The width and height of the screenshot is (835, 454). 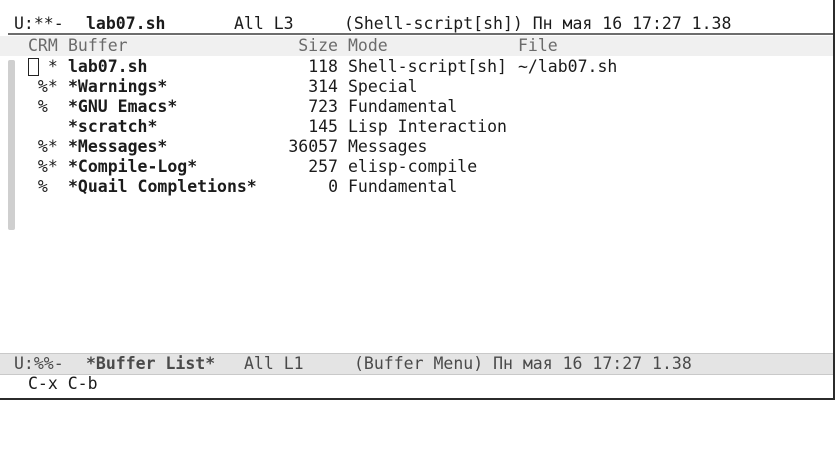 I want to click on buffer-row-scratch: *scratch* 145 Lisp Interaction, so click(x=416, y=127).